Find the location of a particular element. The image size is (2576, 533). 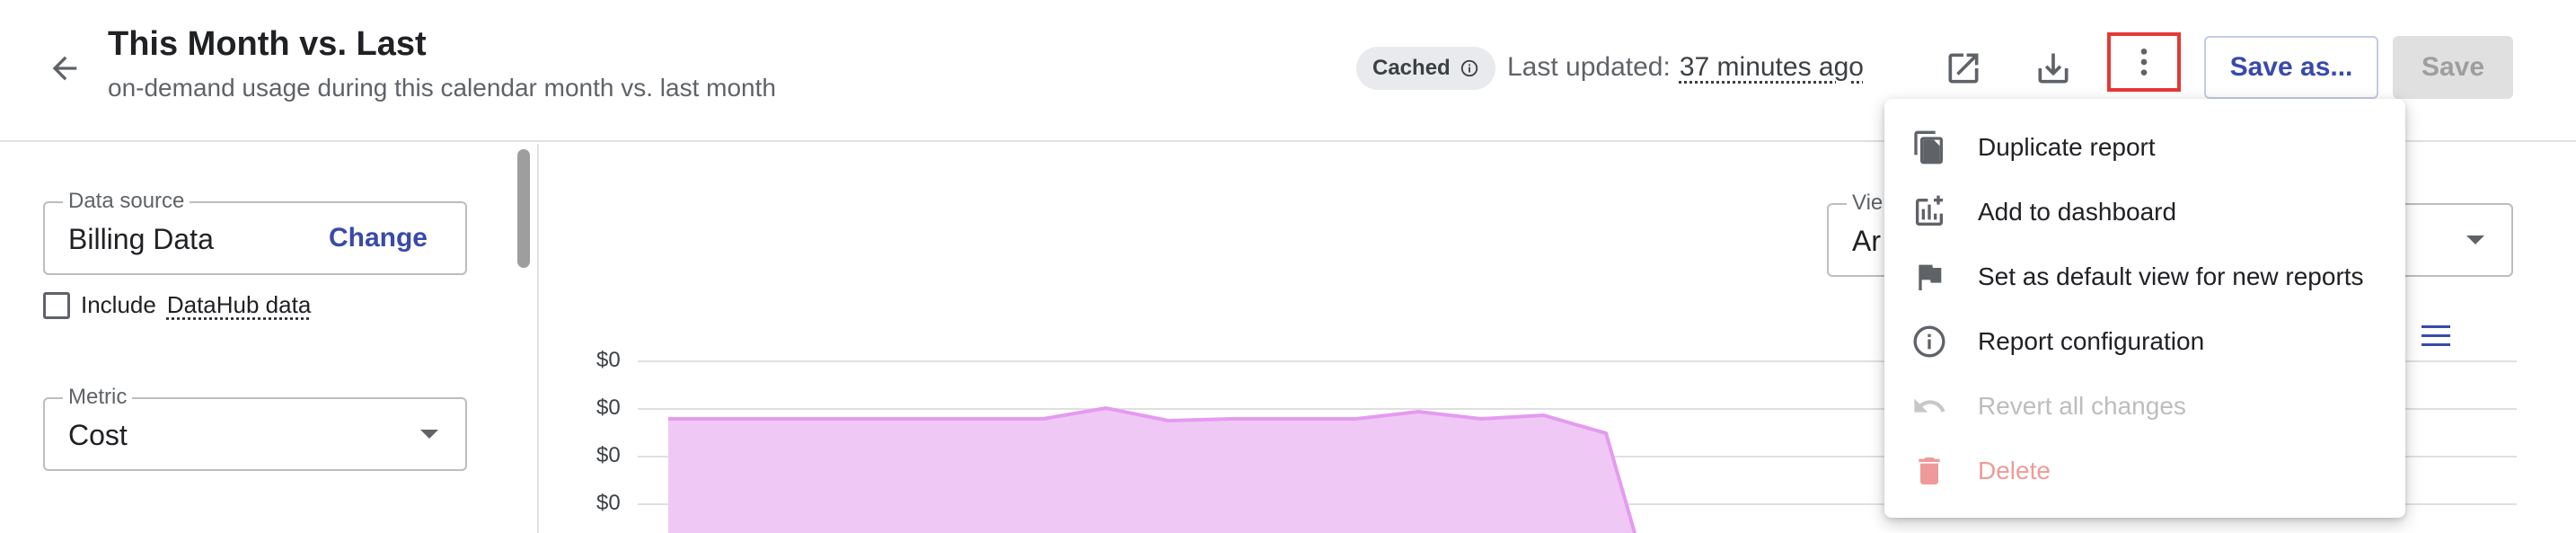

menu-item-label: Set as default view for new reports is located at coordinates (2171, 276).